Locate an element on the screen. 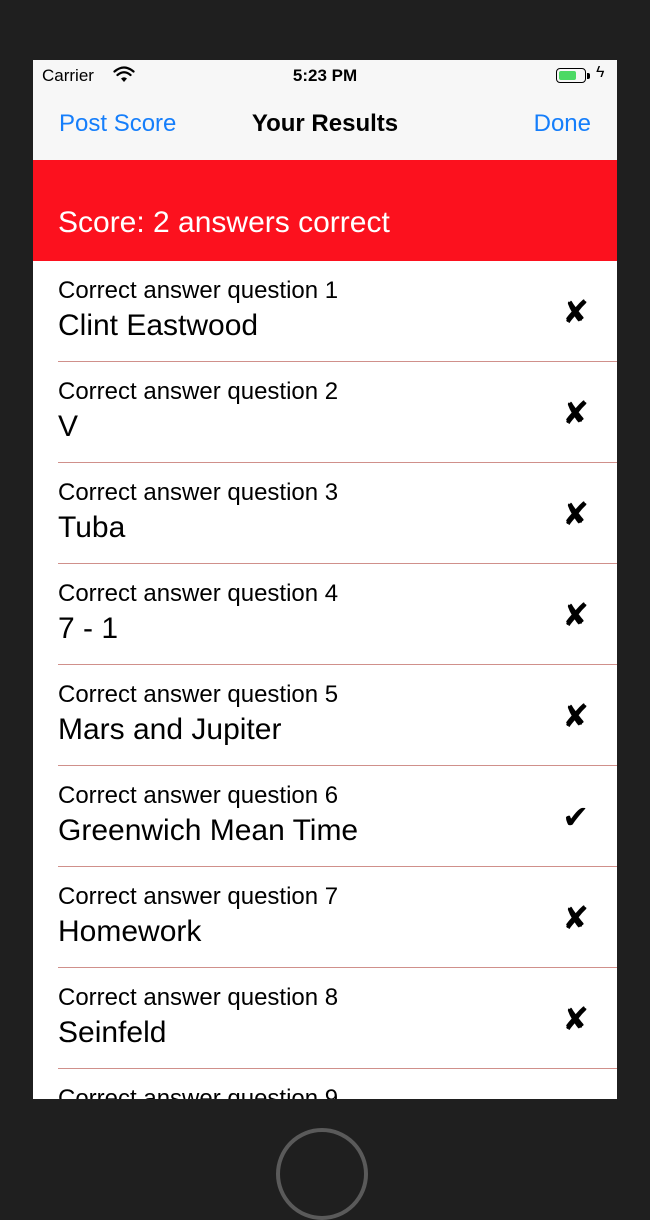 Image resolution: width=650 pixels, height=1220 pixels. charging-bolt-icon: ϟ is located at coordinates (600, 72).